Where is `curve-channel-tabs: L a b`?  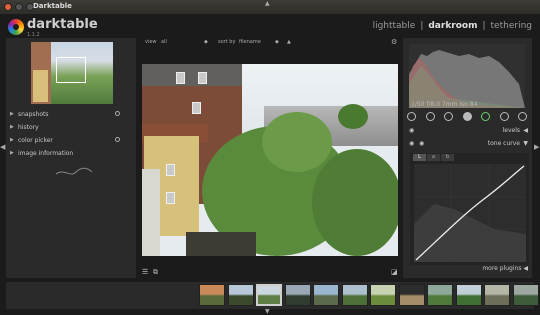 curve-channel-tabs: L a b is located at coordinates (433, 157).